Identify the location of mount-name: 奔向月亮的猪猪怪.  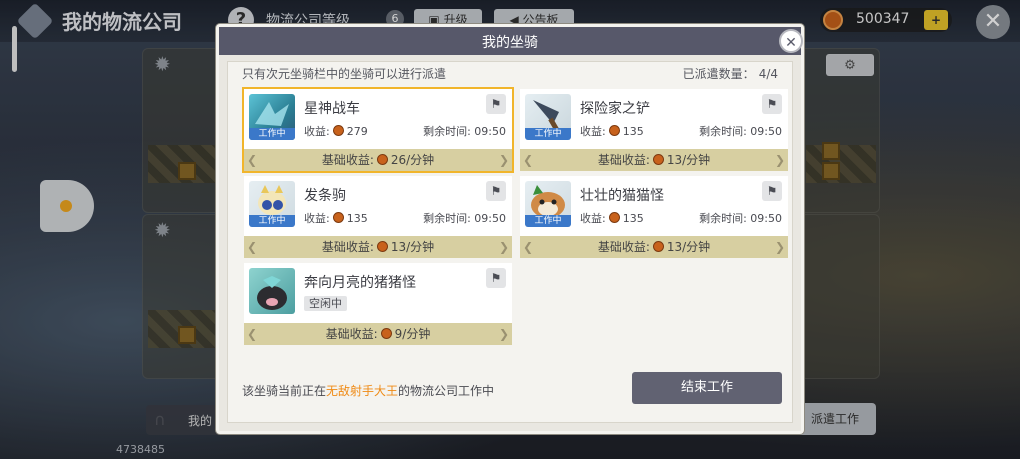
(360, 283).